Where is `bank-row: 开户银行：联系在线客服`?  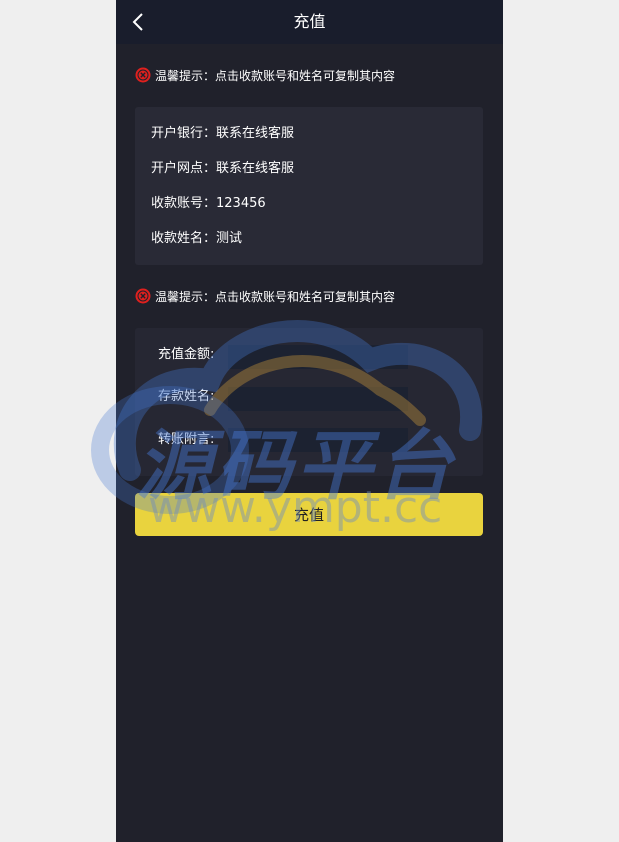
bank-row: 开户银行：联系在线客服 is located at coordinates (223, 133).